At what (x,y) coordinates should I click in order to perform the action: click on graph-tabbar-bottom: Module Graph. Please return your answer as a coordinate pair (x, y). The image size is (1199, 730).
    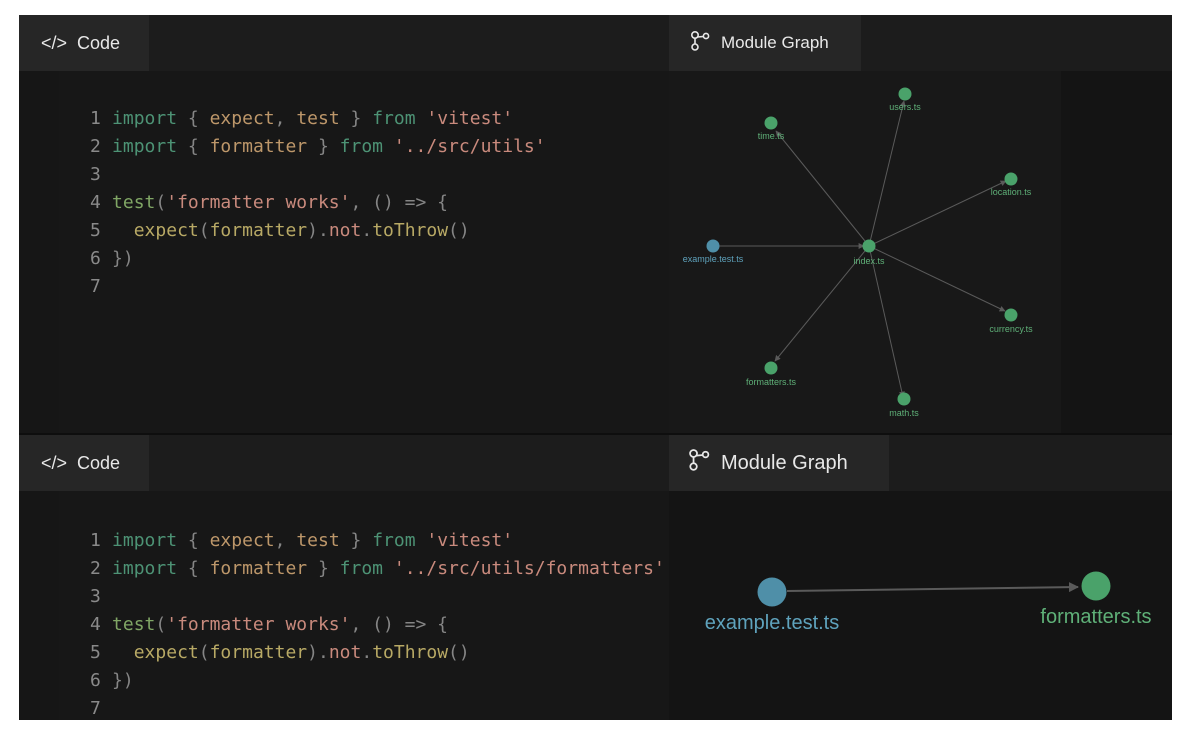
    Looking at the image, I should click on (920, 463).